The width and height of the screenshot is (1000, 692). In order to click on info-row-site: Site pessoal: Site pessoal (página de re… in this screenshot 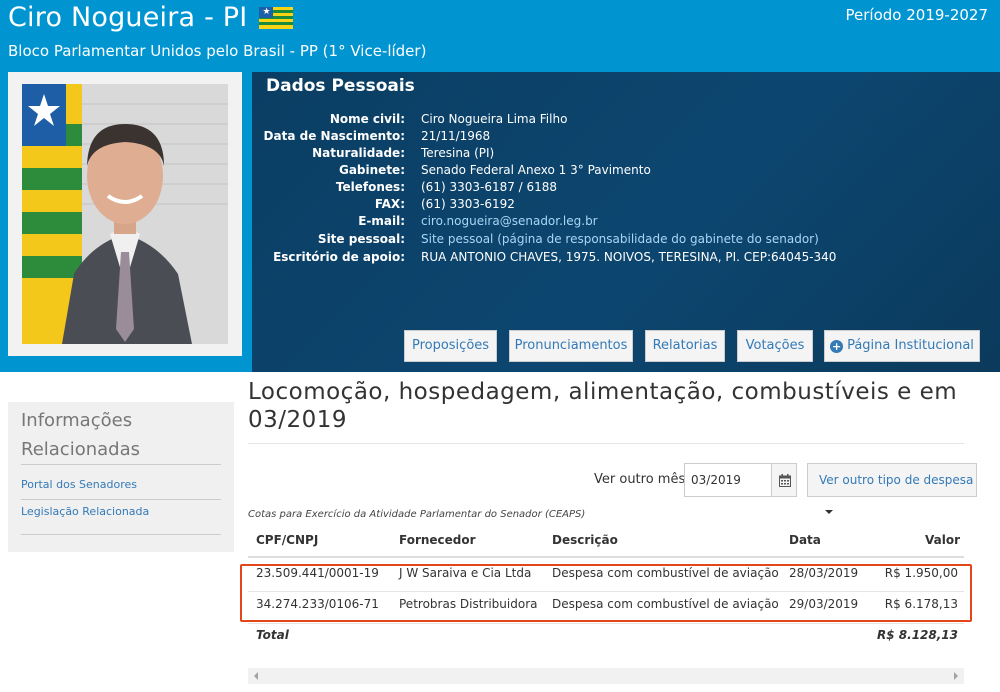, I will do `click(626, 241)`.